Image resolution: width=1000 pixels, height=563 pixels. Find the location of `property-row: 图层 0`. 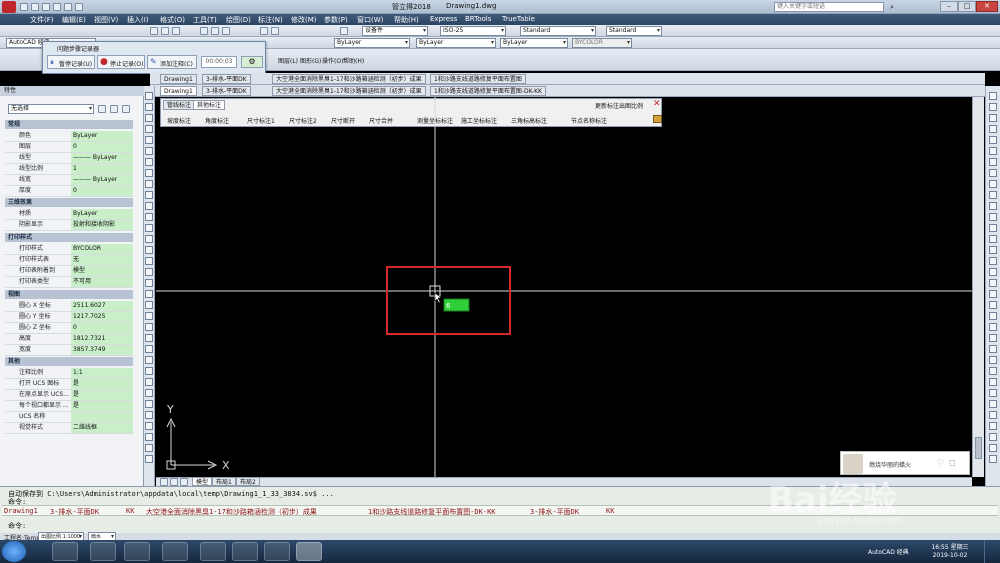

property-row: 图层 0 is located at coordinates (69, 147).